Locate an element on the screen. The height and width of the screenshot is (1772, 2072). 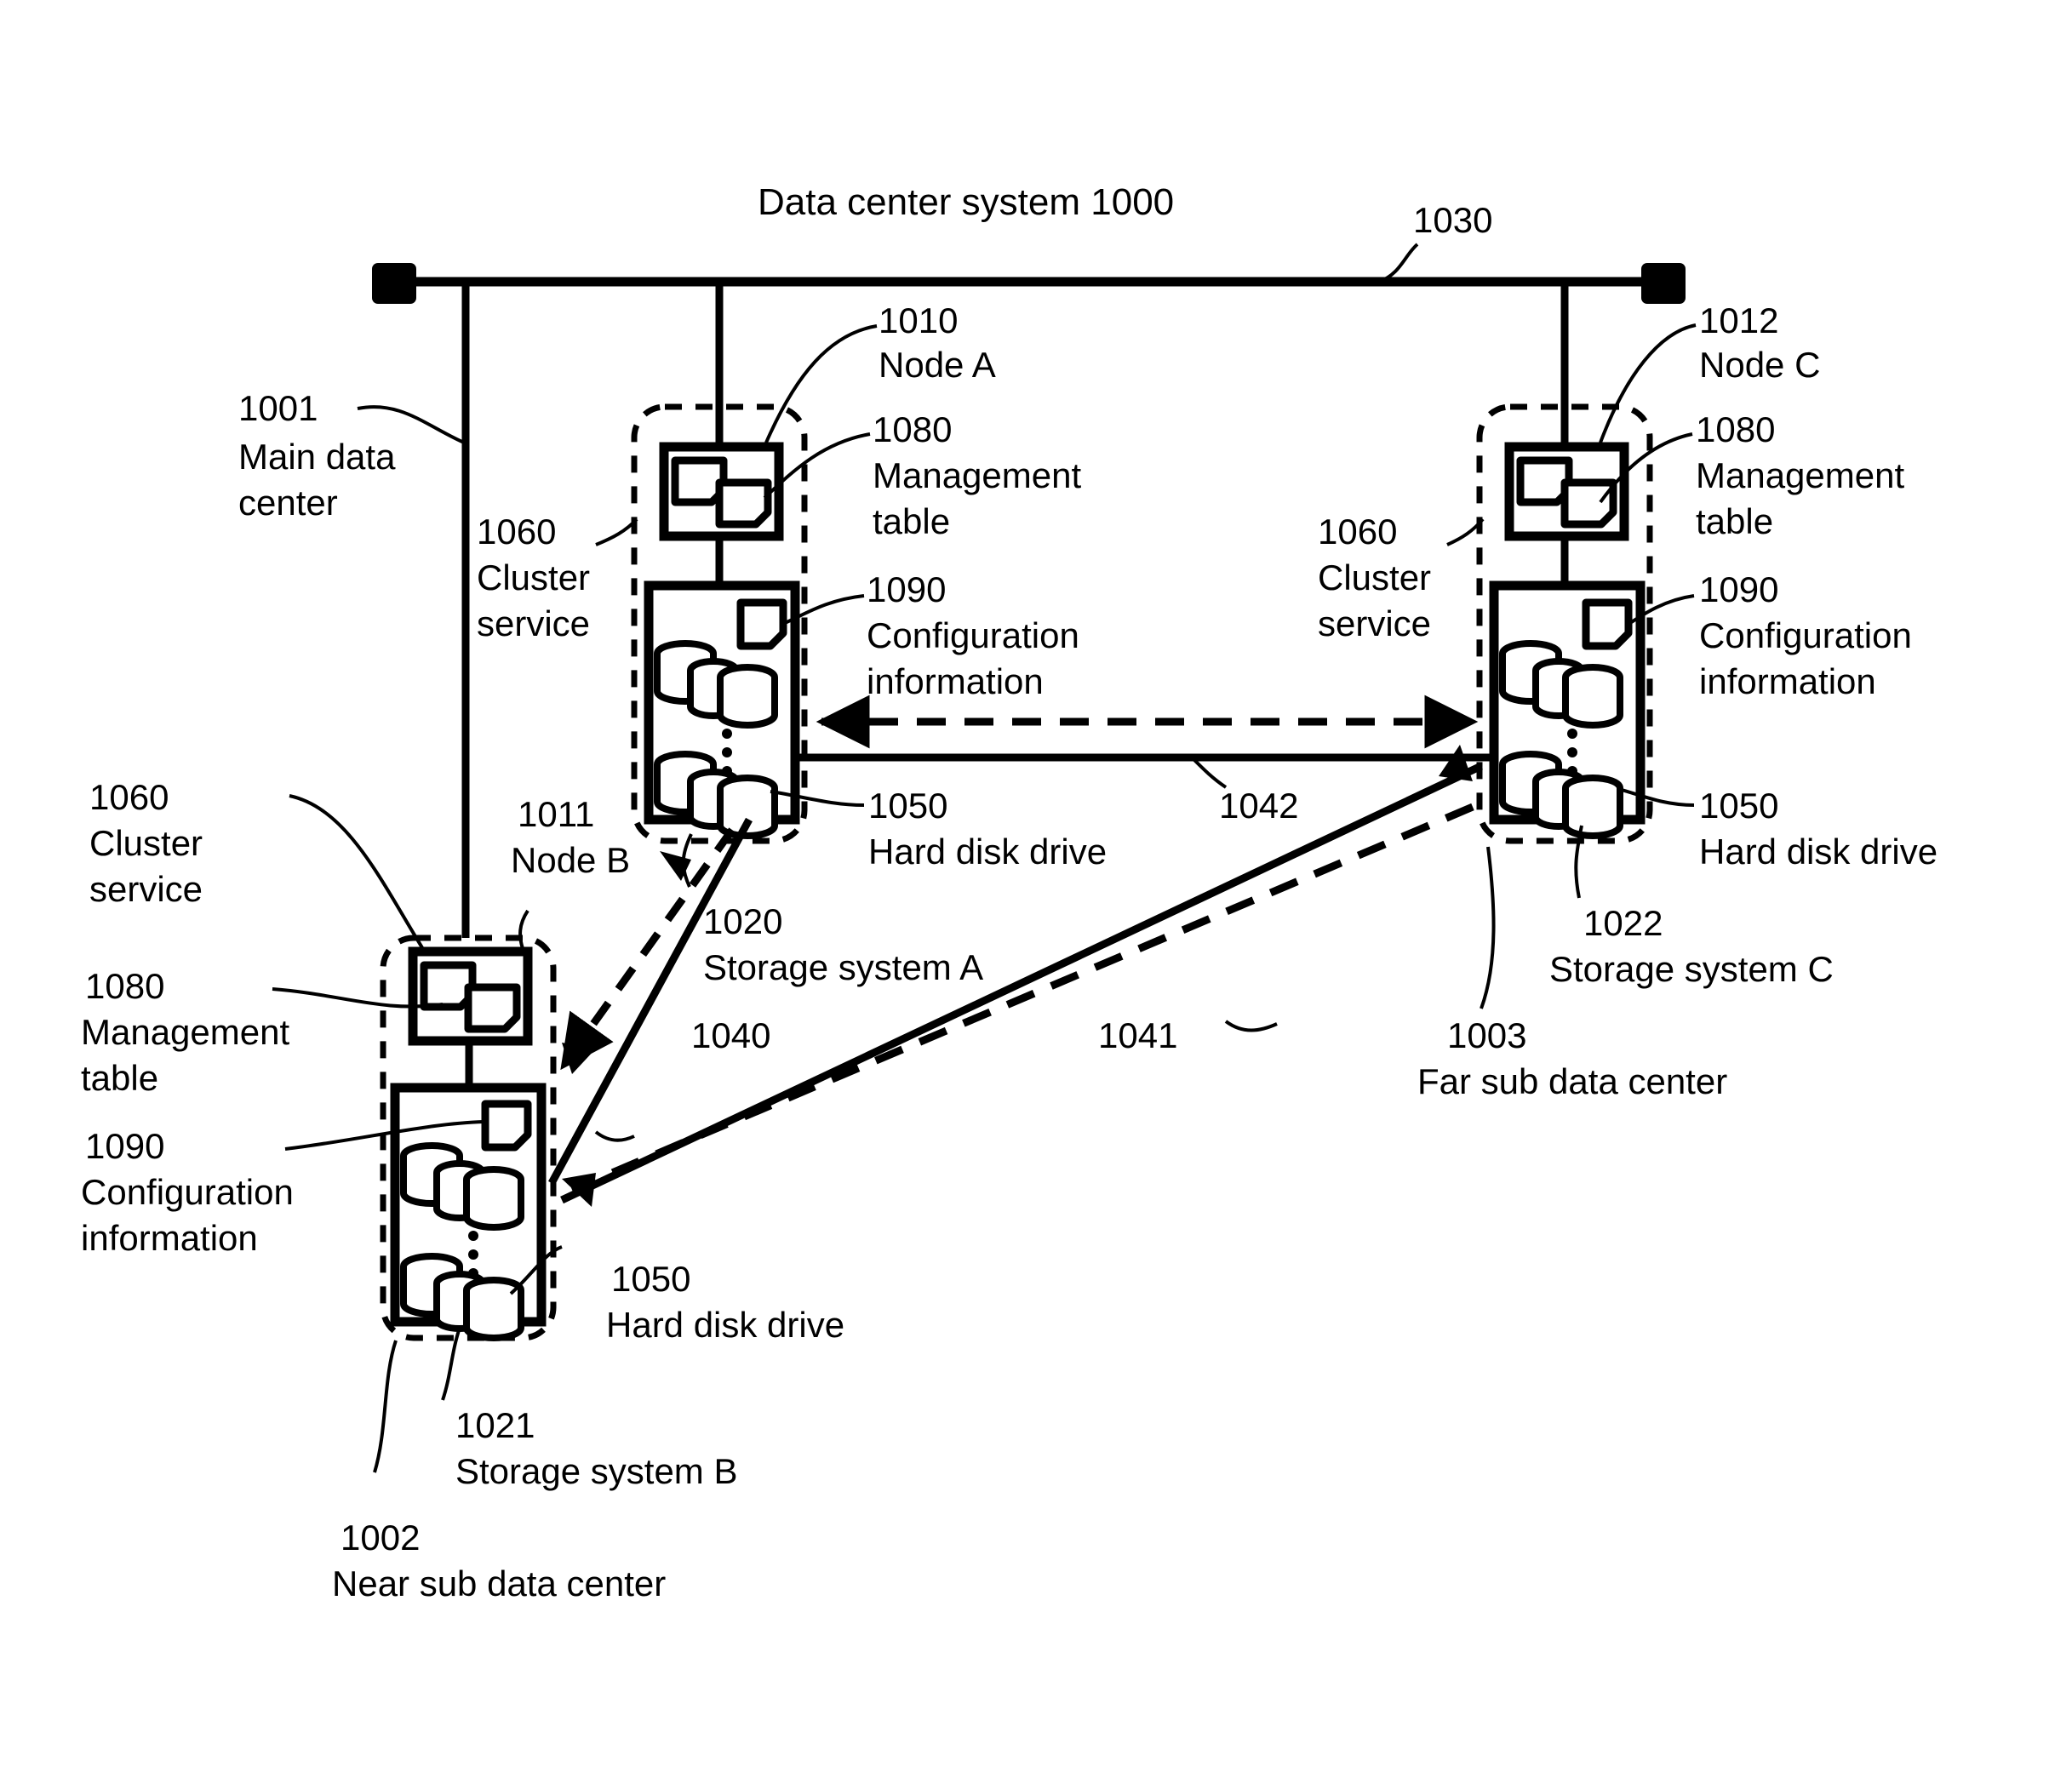
config-info-c-l1: Configuration is located at coordinates (1805, 635).